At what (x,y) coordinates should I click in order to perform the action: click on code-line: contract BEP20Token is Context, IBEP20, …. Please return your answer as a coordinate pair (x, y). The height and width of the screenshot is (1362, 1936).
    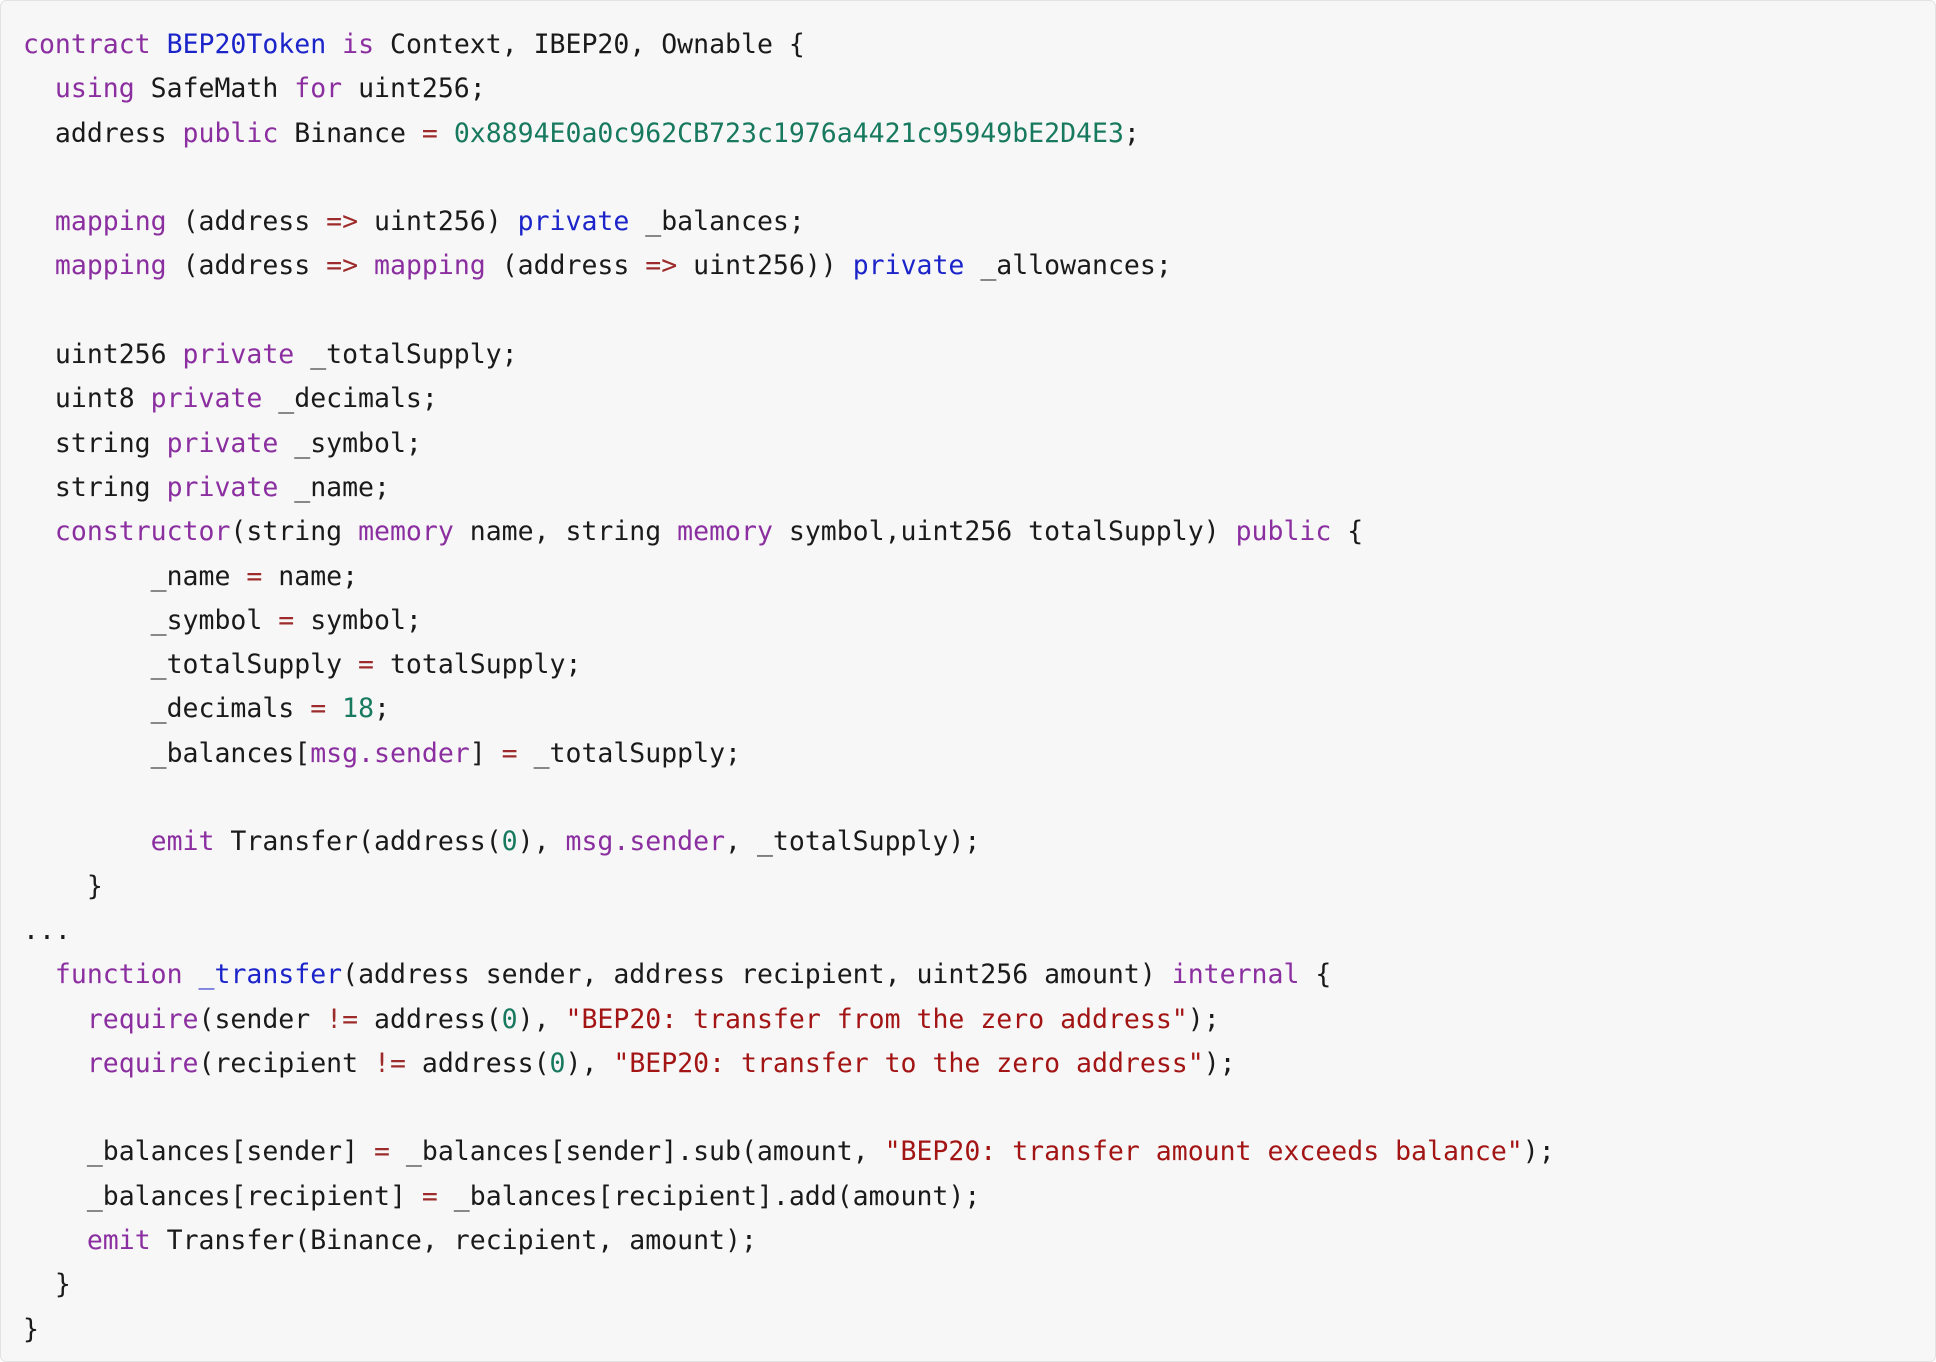
    Looking at the image, I should click on (964, 45).